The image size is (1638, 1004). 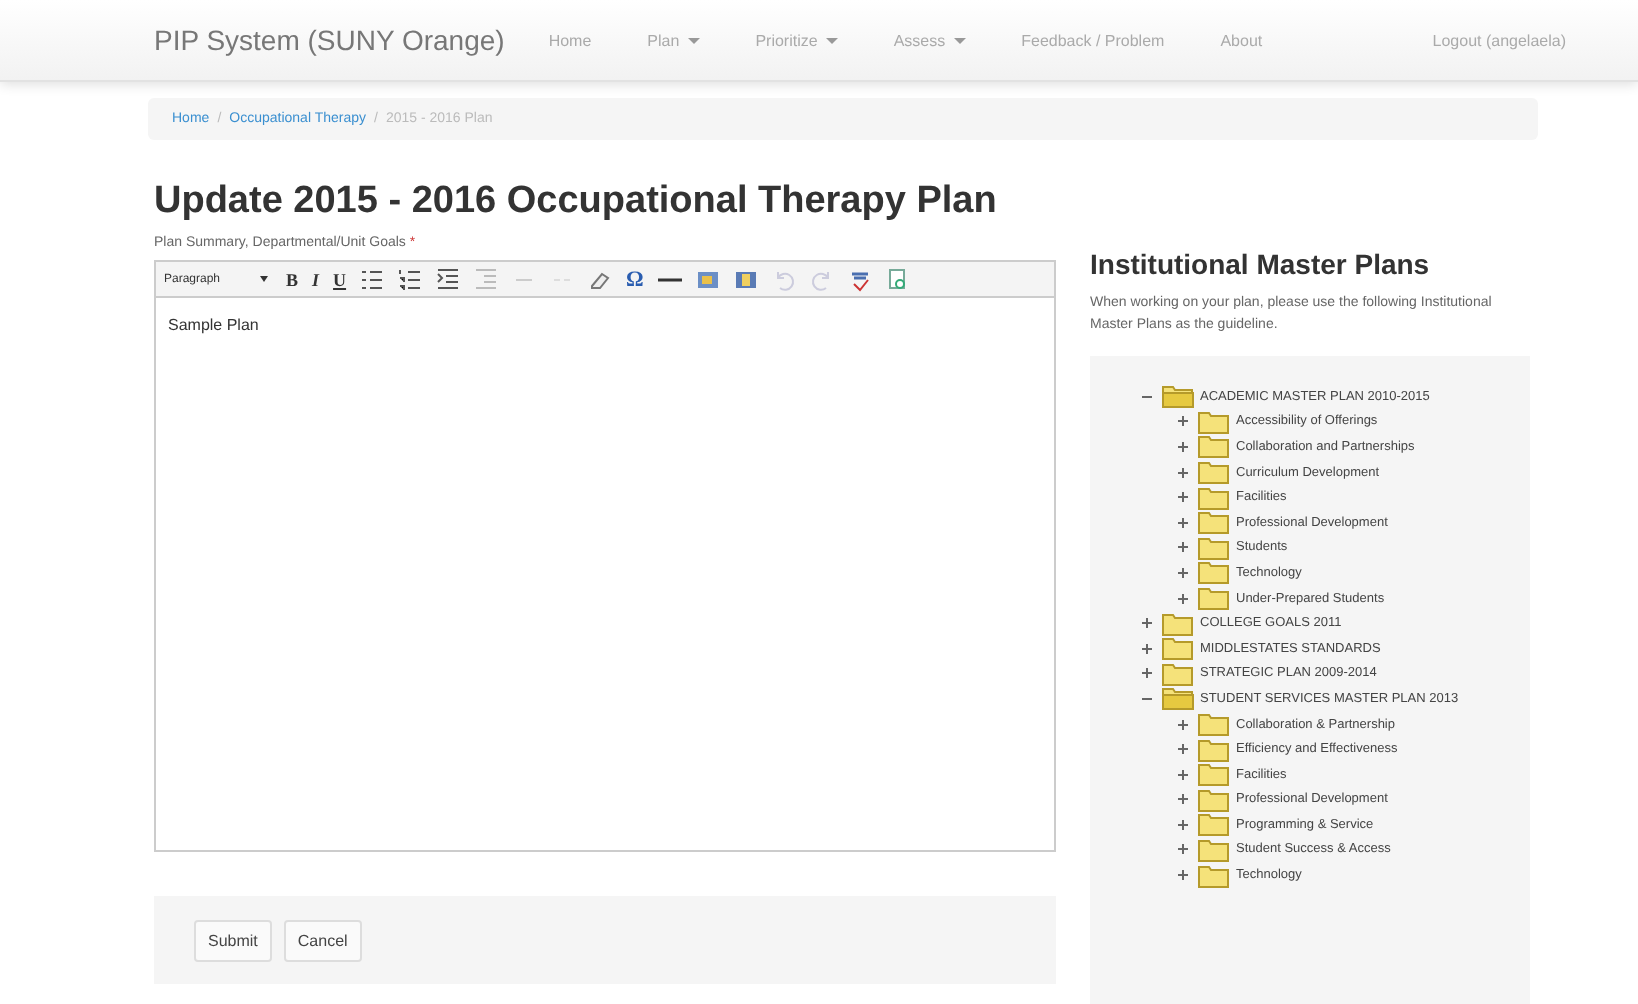 I want to click on cancel-button: Cancel, so click(x=322, y=940).